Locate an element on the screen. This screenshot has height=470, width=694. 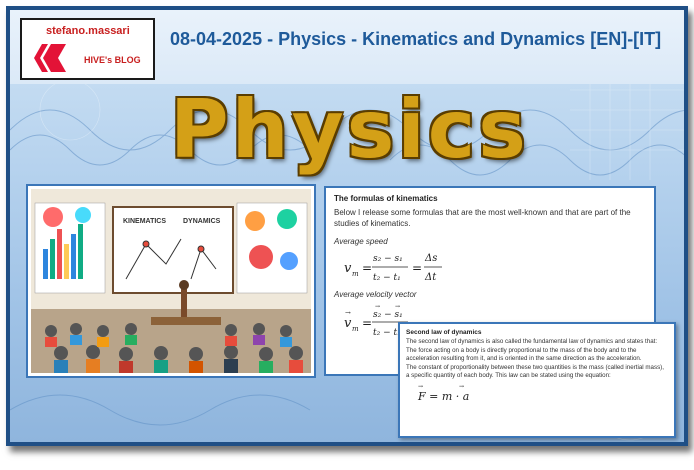
velocity-lhs: v is located at coordinates (348, 323).